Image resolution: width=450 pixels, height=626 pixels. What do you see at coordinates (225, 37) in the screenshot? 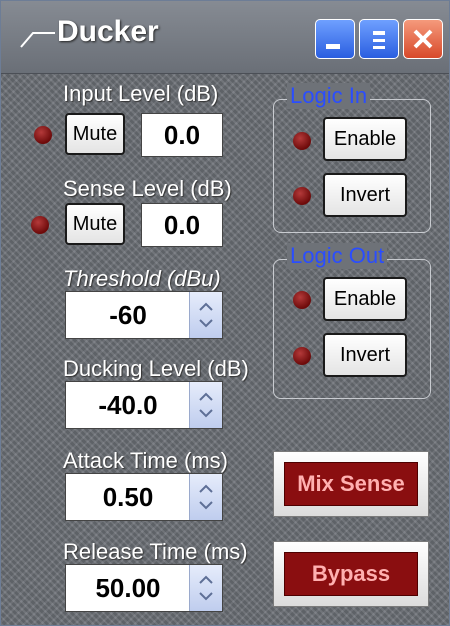
I see `title-bar: Ducker` at bounding box center [225, 37].